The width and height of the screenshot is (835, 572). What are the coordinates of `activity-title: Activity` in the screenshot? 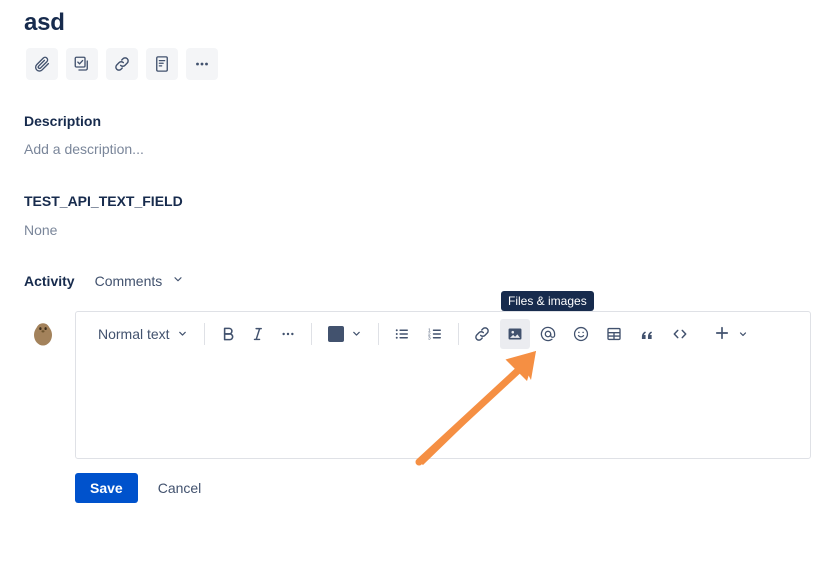 It's located at (49, 281).